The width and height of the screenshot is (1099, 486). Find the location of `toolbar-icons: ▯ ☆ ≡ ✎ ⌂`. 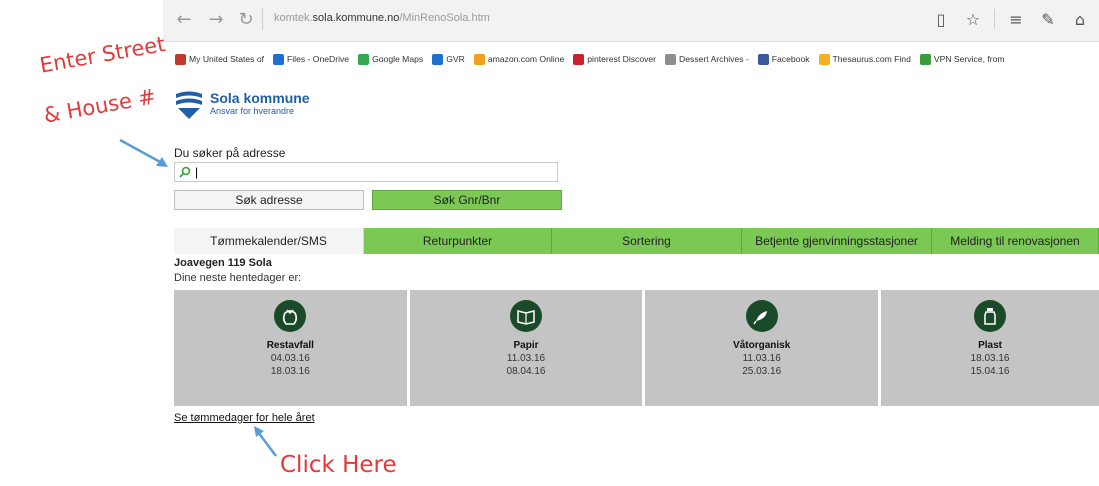

toolbar-icons: ▯ ☆ ≡ ✎ ⌂ is located at coordinates (1010, 19).